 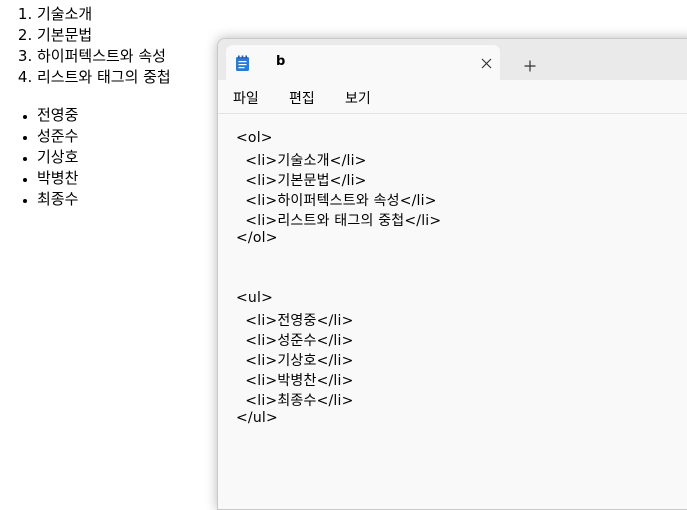 I want to click on list-item: 박병찬, so click(x=57, y=178).